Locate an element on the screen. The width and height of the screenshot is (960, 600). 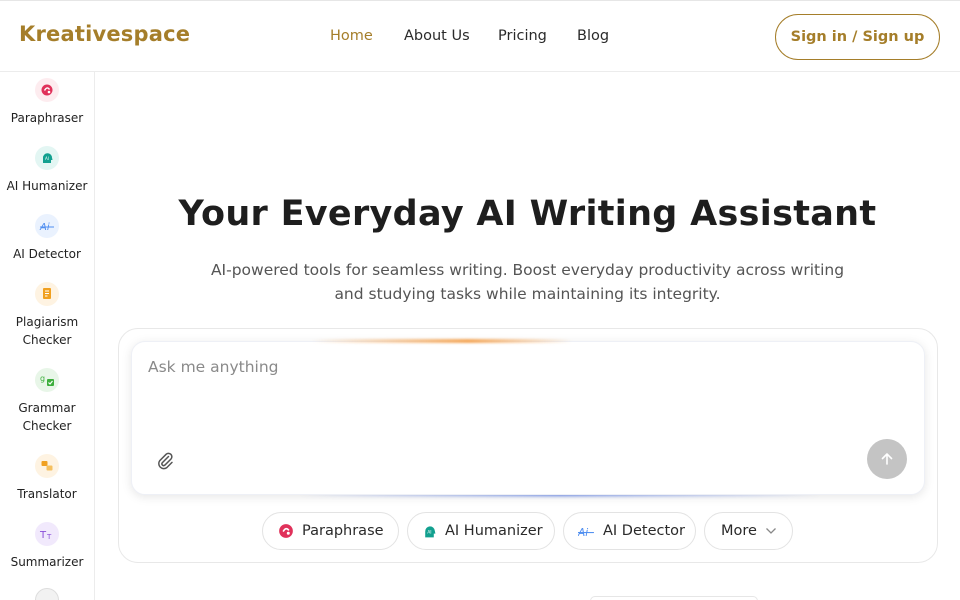
sidebar-item-summarizer: TT Summarizer is located at coordinates (47, 546).